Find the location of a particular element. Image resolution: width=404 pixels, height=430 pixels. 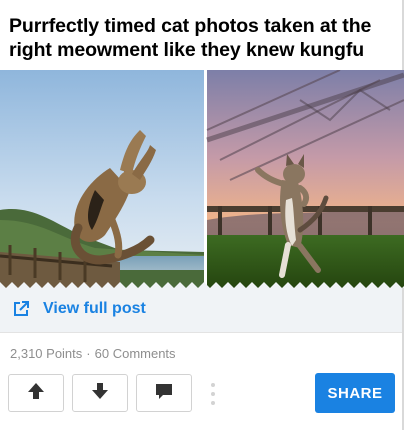

share-button: SHARE is located at coordinates (355, 393).